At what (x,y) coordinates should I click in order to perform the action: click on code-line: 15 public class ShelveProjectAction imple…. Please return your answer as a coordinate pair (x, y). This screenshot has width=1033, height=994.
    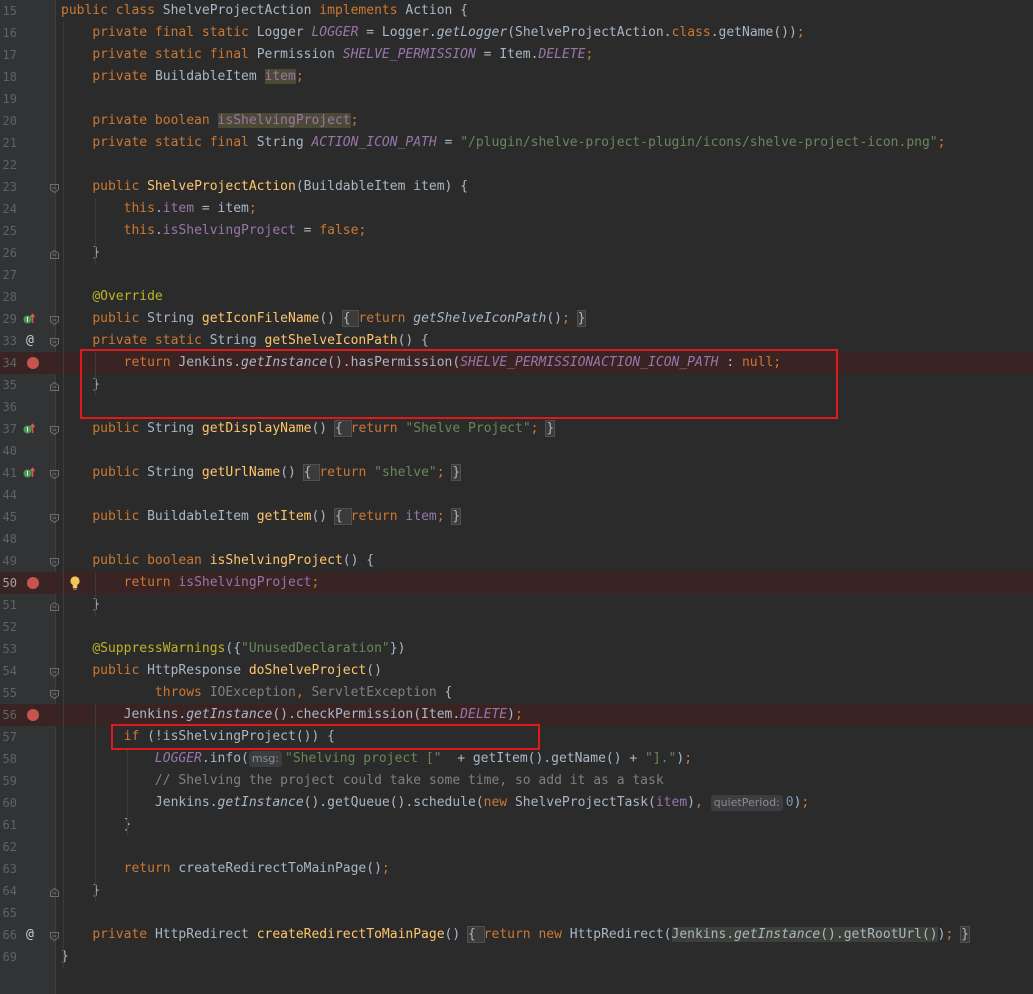
    Looking at the image, I should click on (516, 11).